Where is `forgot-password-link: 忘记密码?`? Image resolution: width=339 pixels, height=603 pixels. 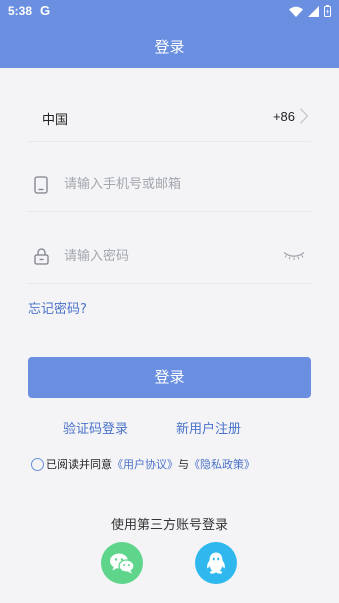
forgot-password-link: 忘记密码? is located at coordinates (57, 307).